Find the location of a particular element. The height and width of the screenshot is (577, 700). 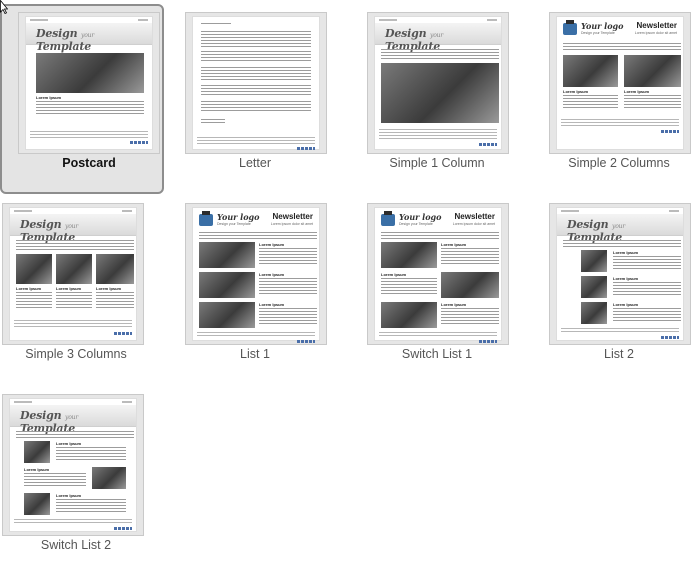

template-label: Letter is located at coordinates (255, 163).